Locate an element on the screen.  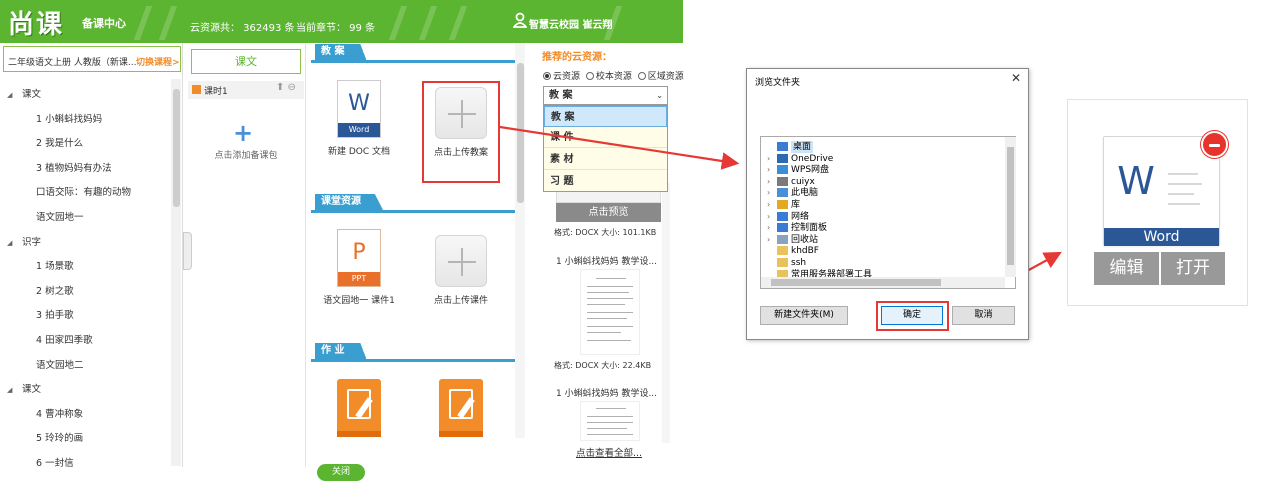
folder-row: › 控制面板 is located at coordinates (881, 228).